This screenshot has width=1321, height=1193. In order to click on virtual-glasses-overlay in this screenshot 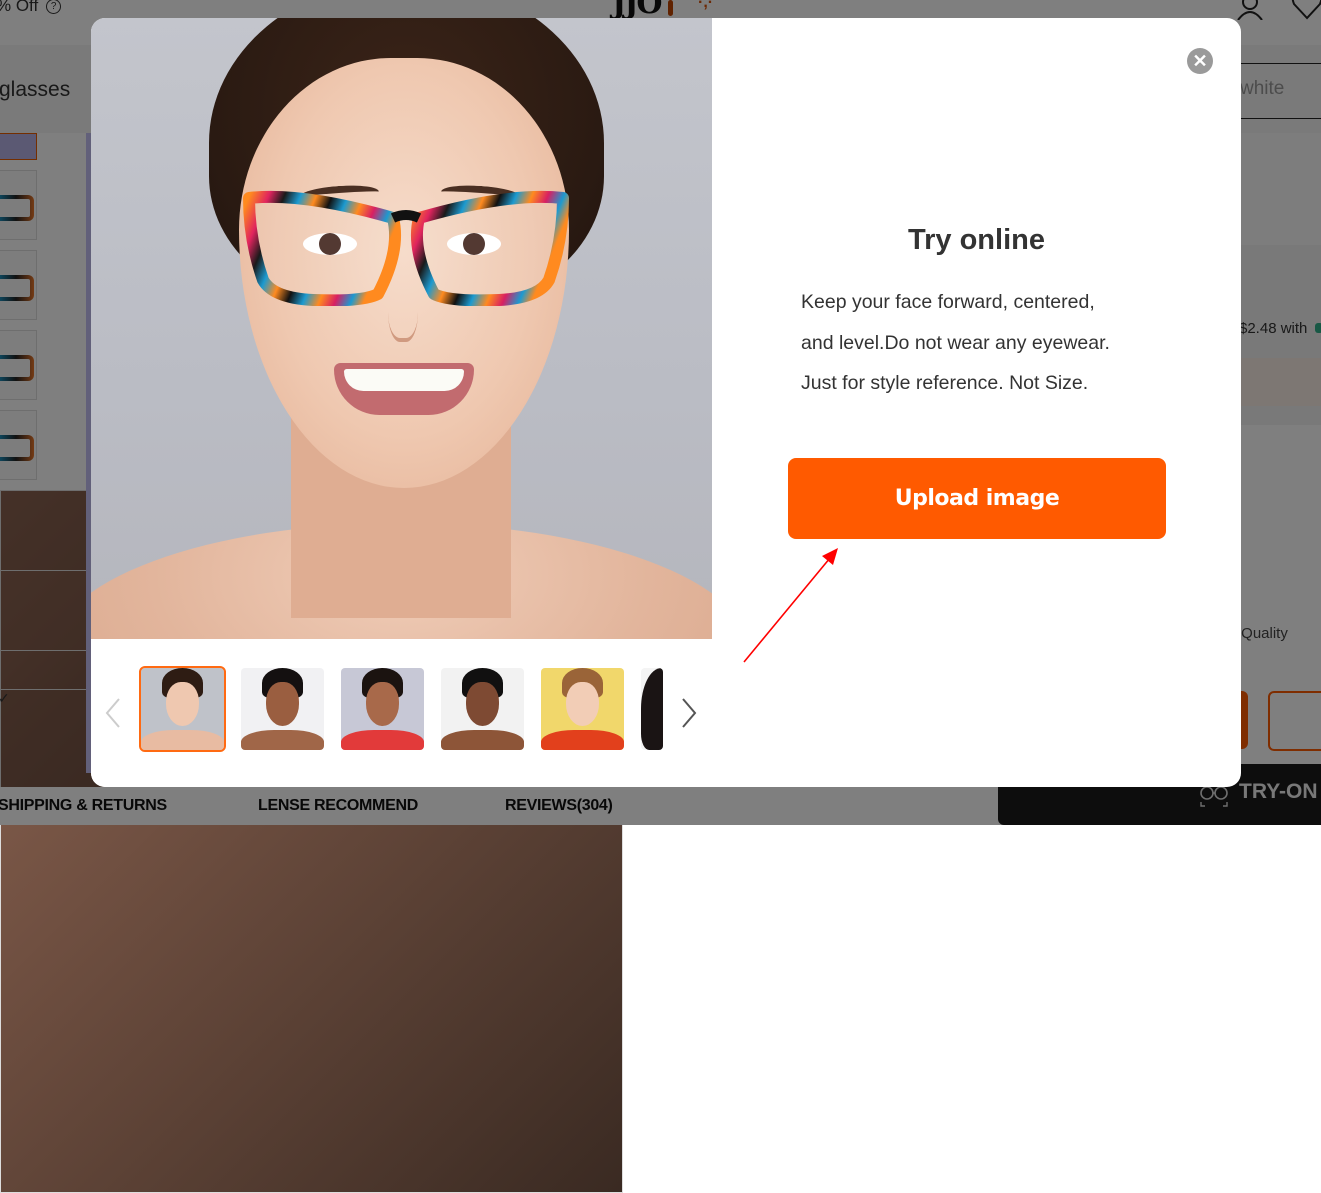, I will do `click(406, 248)`.